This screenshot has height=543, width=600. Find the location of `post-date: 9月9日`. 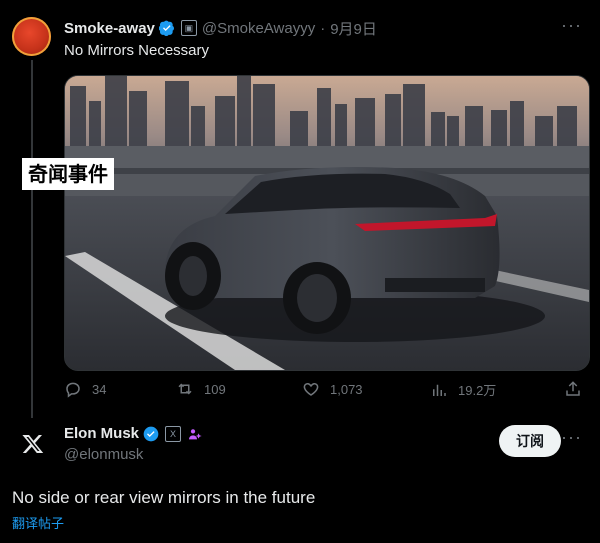

post-date: 9月9日 is located at coordinates (353, 28).